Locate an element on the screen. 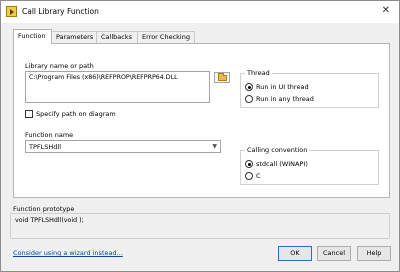 The image size is (400, 272). title-bar: Call Library Function ✕ is located at coordinates (200, 12).